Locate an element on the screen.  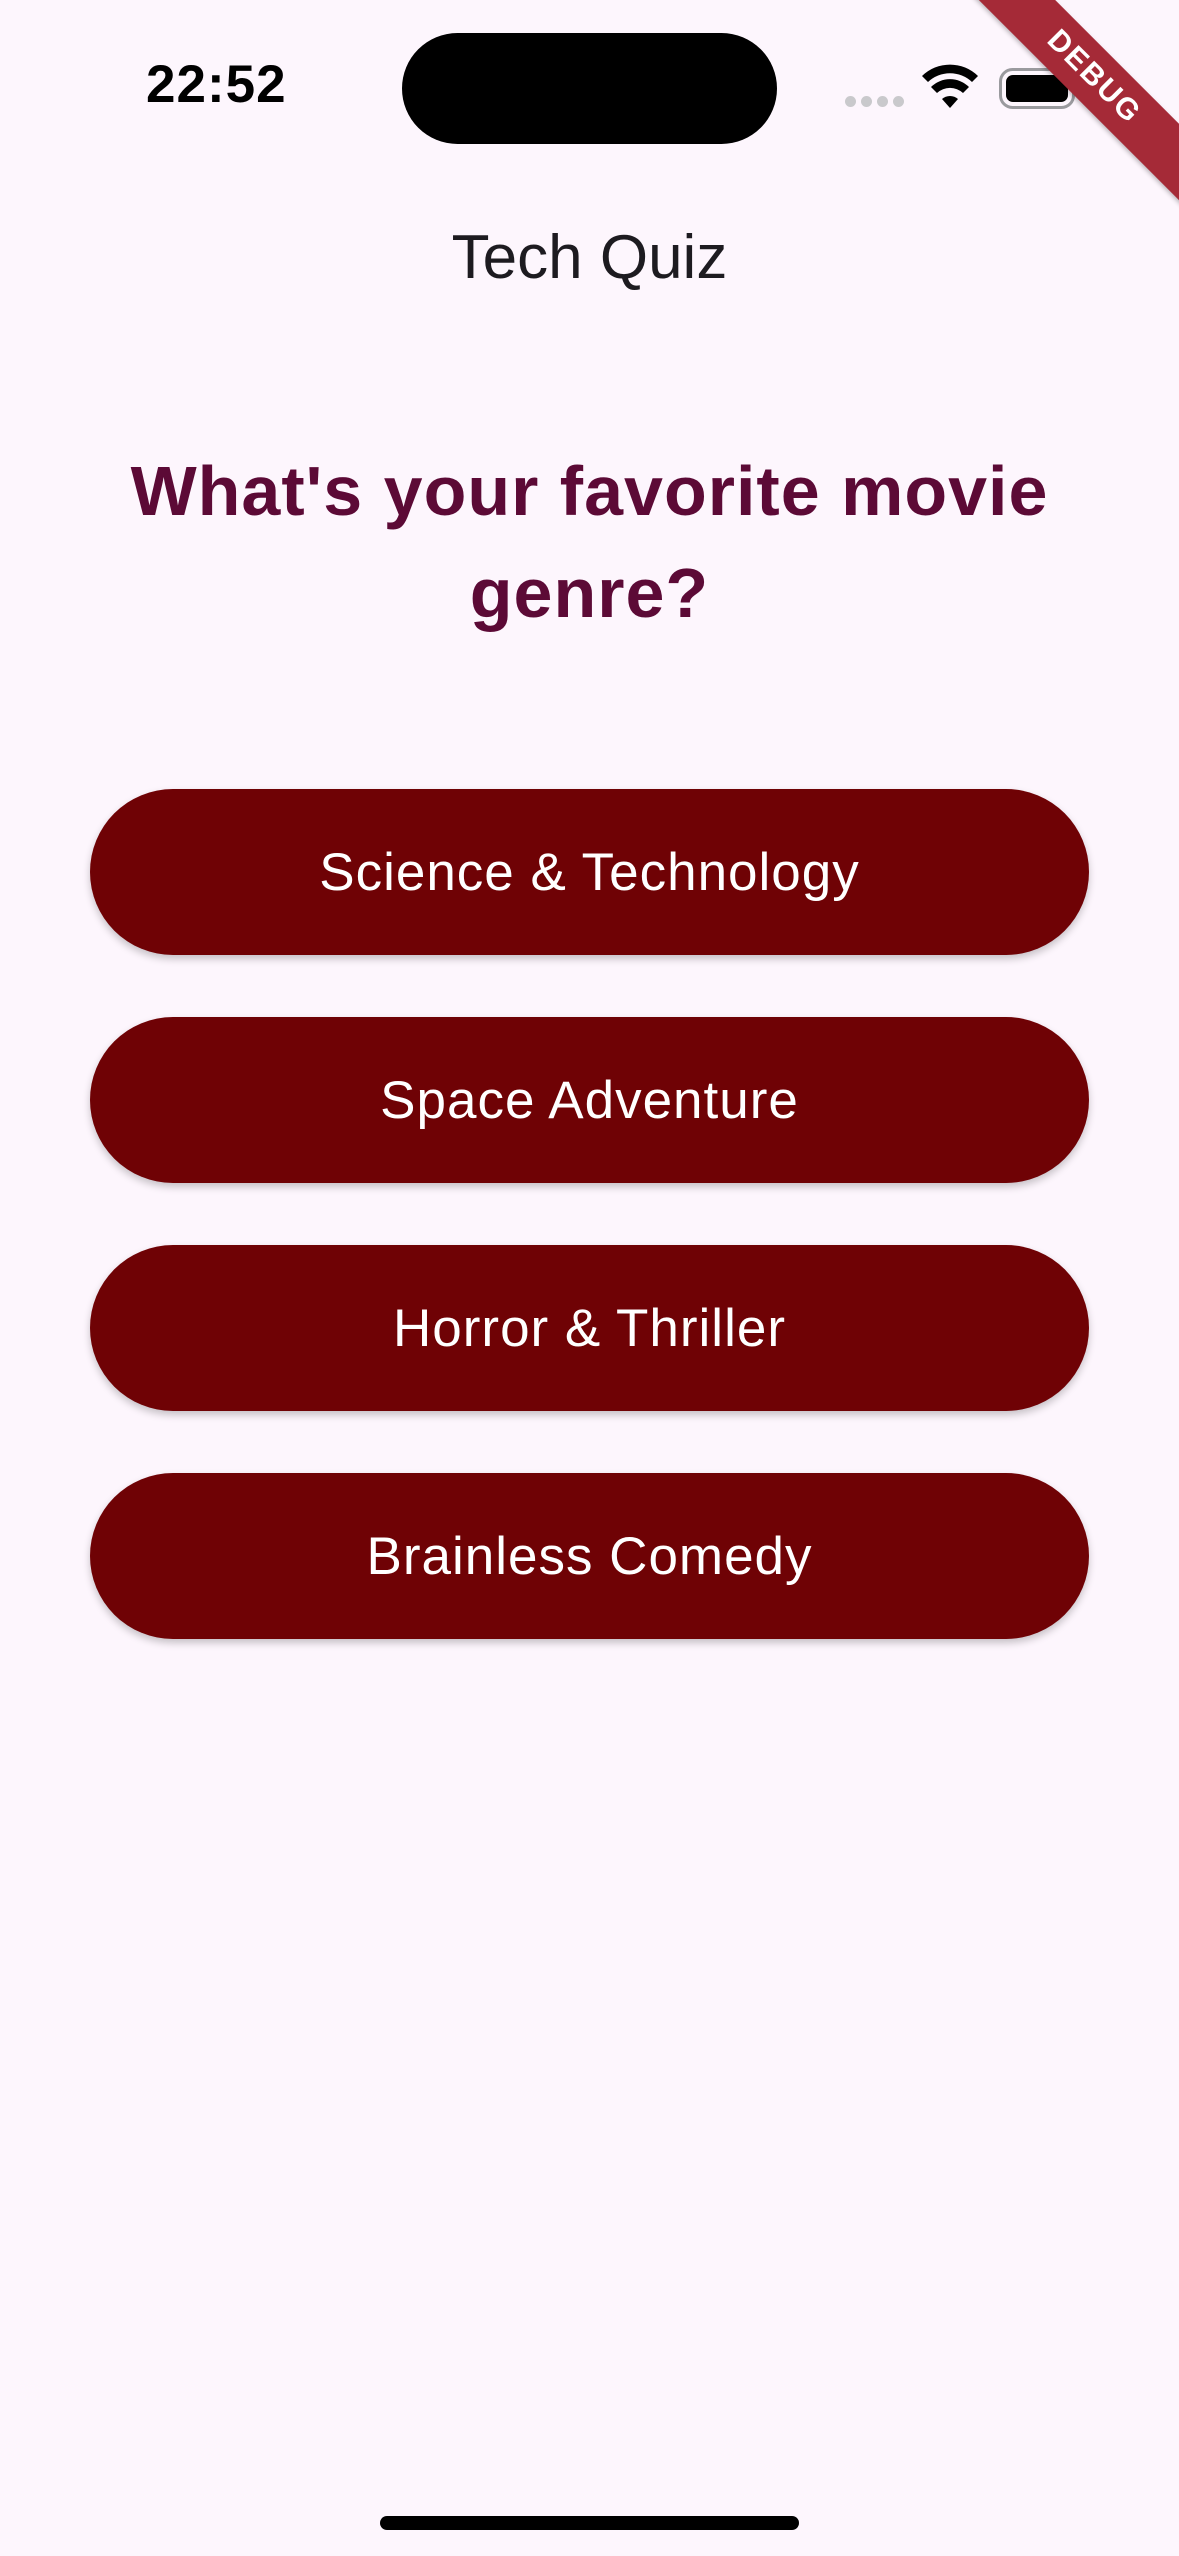
status-bar: 22:52 is located at coordinates (589, 85).